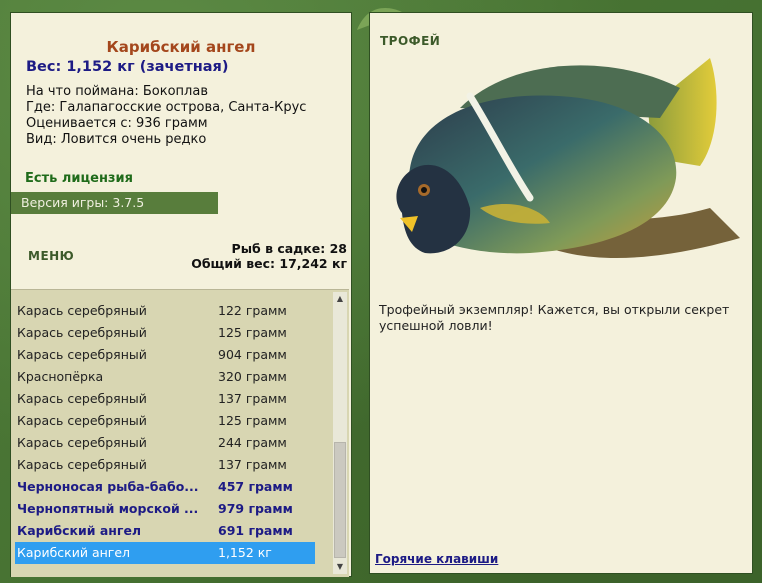  What do you see at coordinates (165, 355) in the screenshot?
I see `list-item: Карась серебряный 904 грамм` at bounding box center [165, 355].